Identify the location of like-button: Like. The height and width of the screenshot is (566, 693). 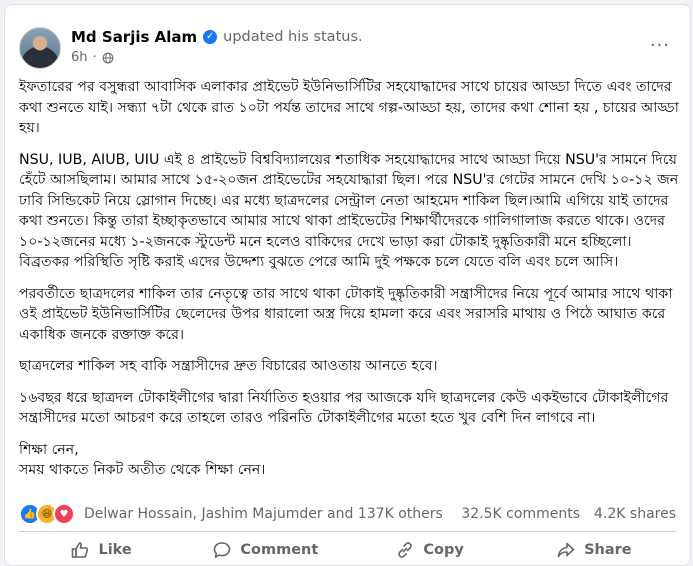
(101, 550).